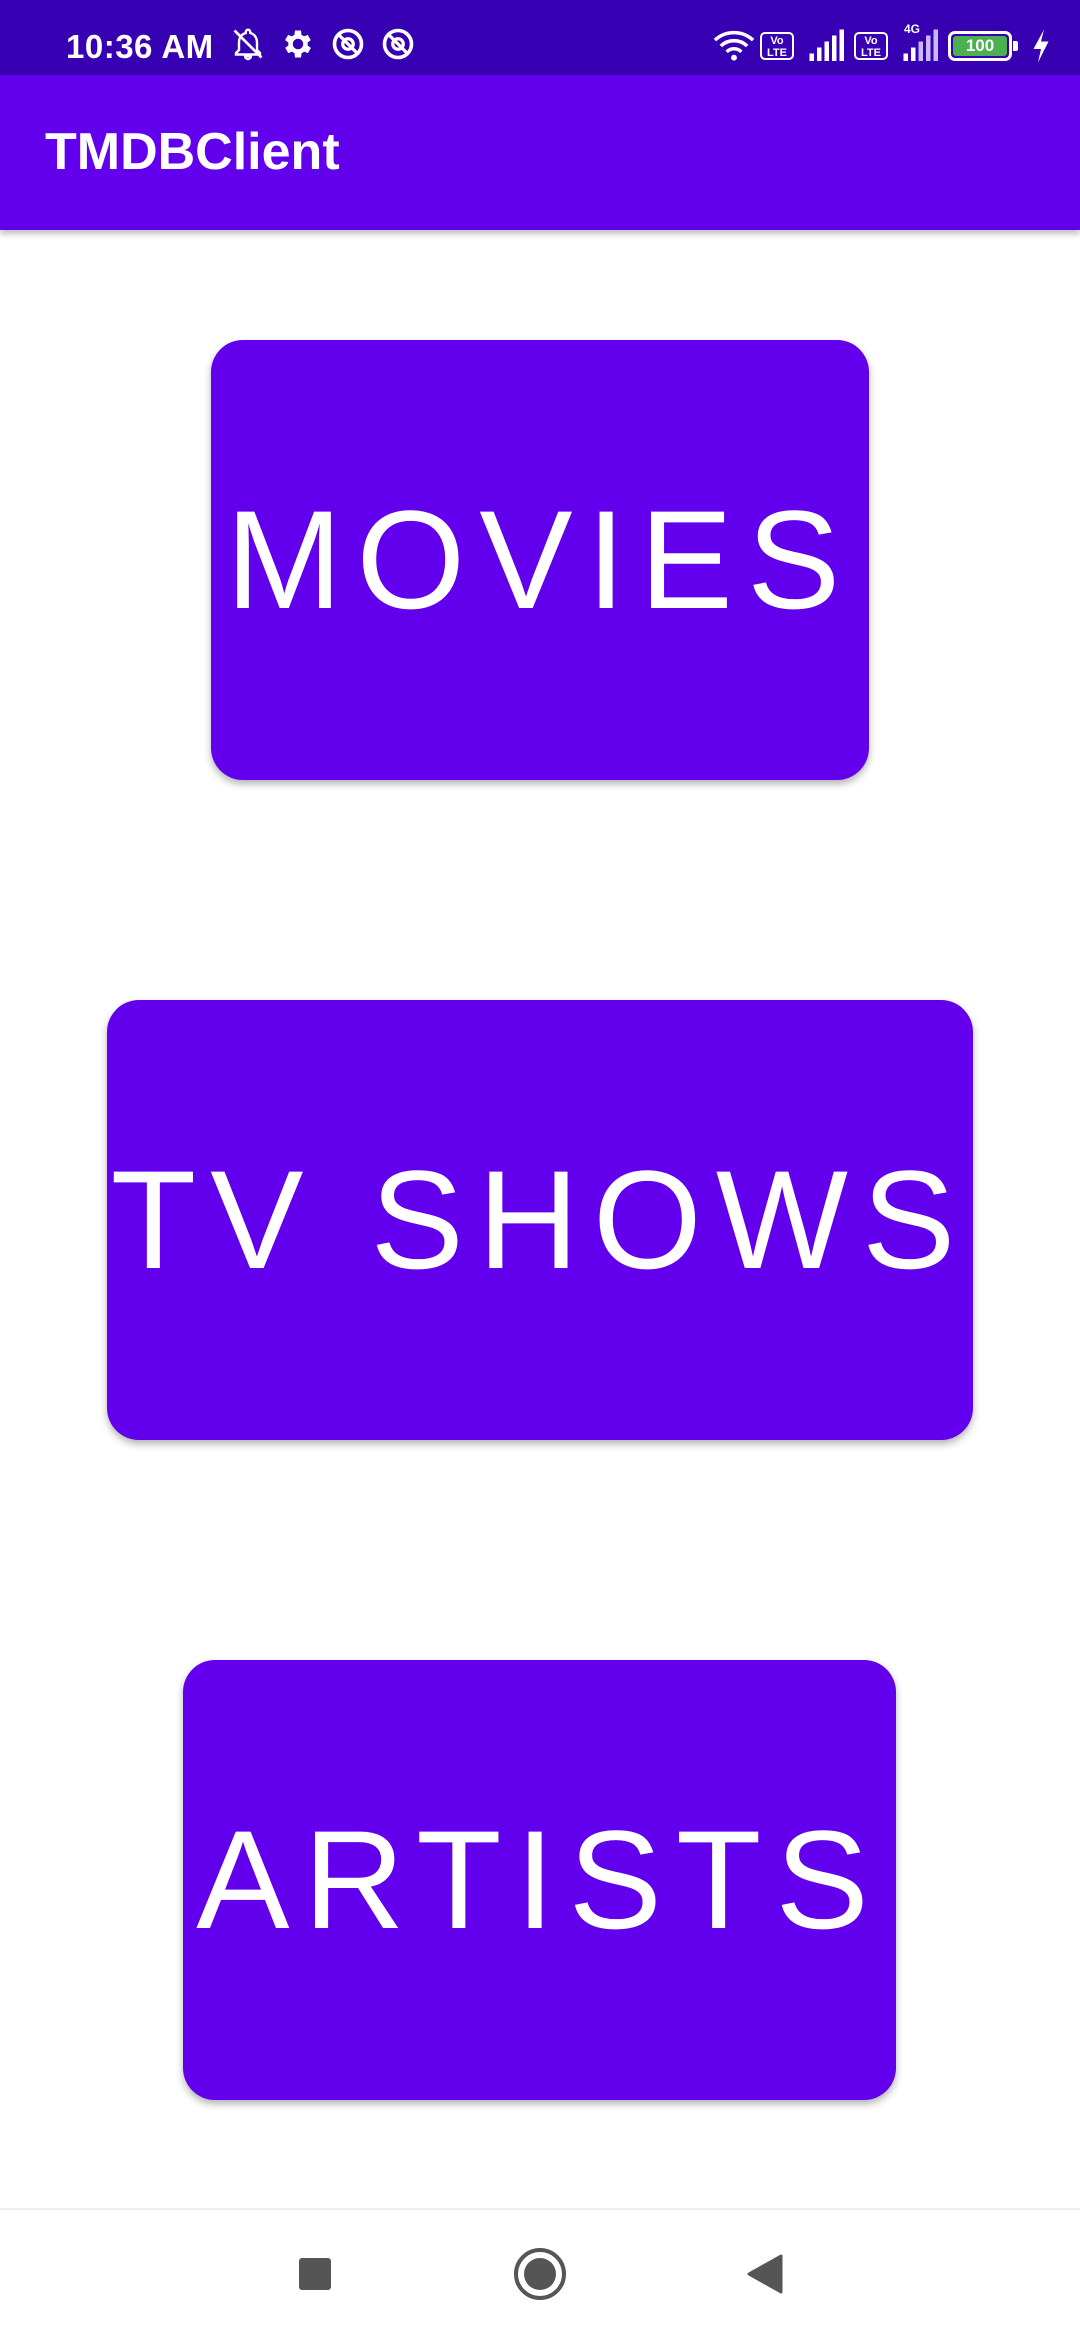  Describe the element at coordinates (540, 37) in the screenshot. I see `status-bar: 10:36 AM Vo LTE Vo LTE 4G 100` at that location.